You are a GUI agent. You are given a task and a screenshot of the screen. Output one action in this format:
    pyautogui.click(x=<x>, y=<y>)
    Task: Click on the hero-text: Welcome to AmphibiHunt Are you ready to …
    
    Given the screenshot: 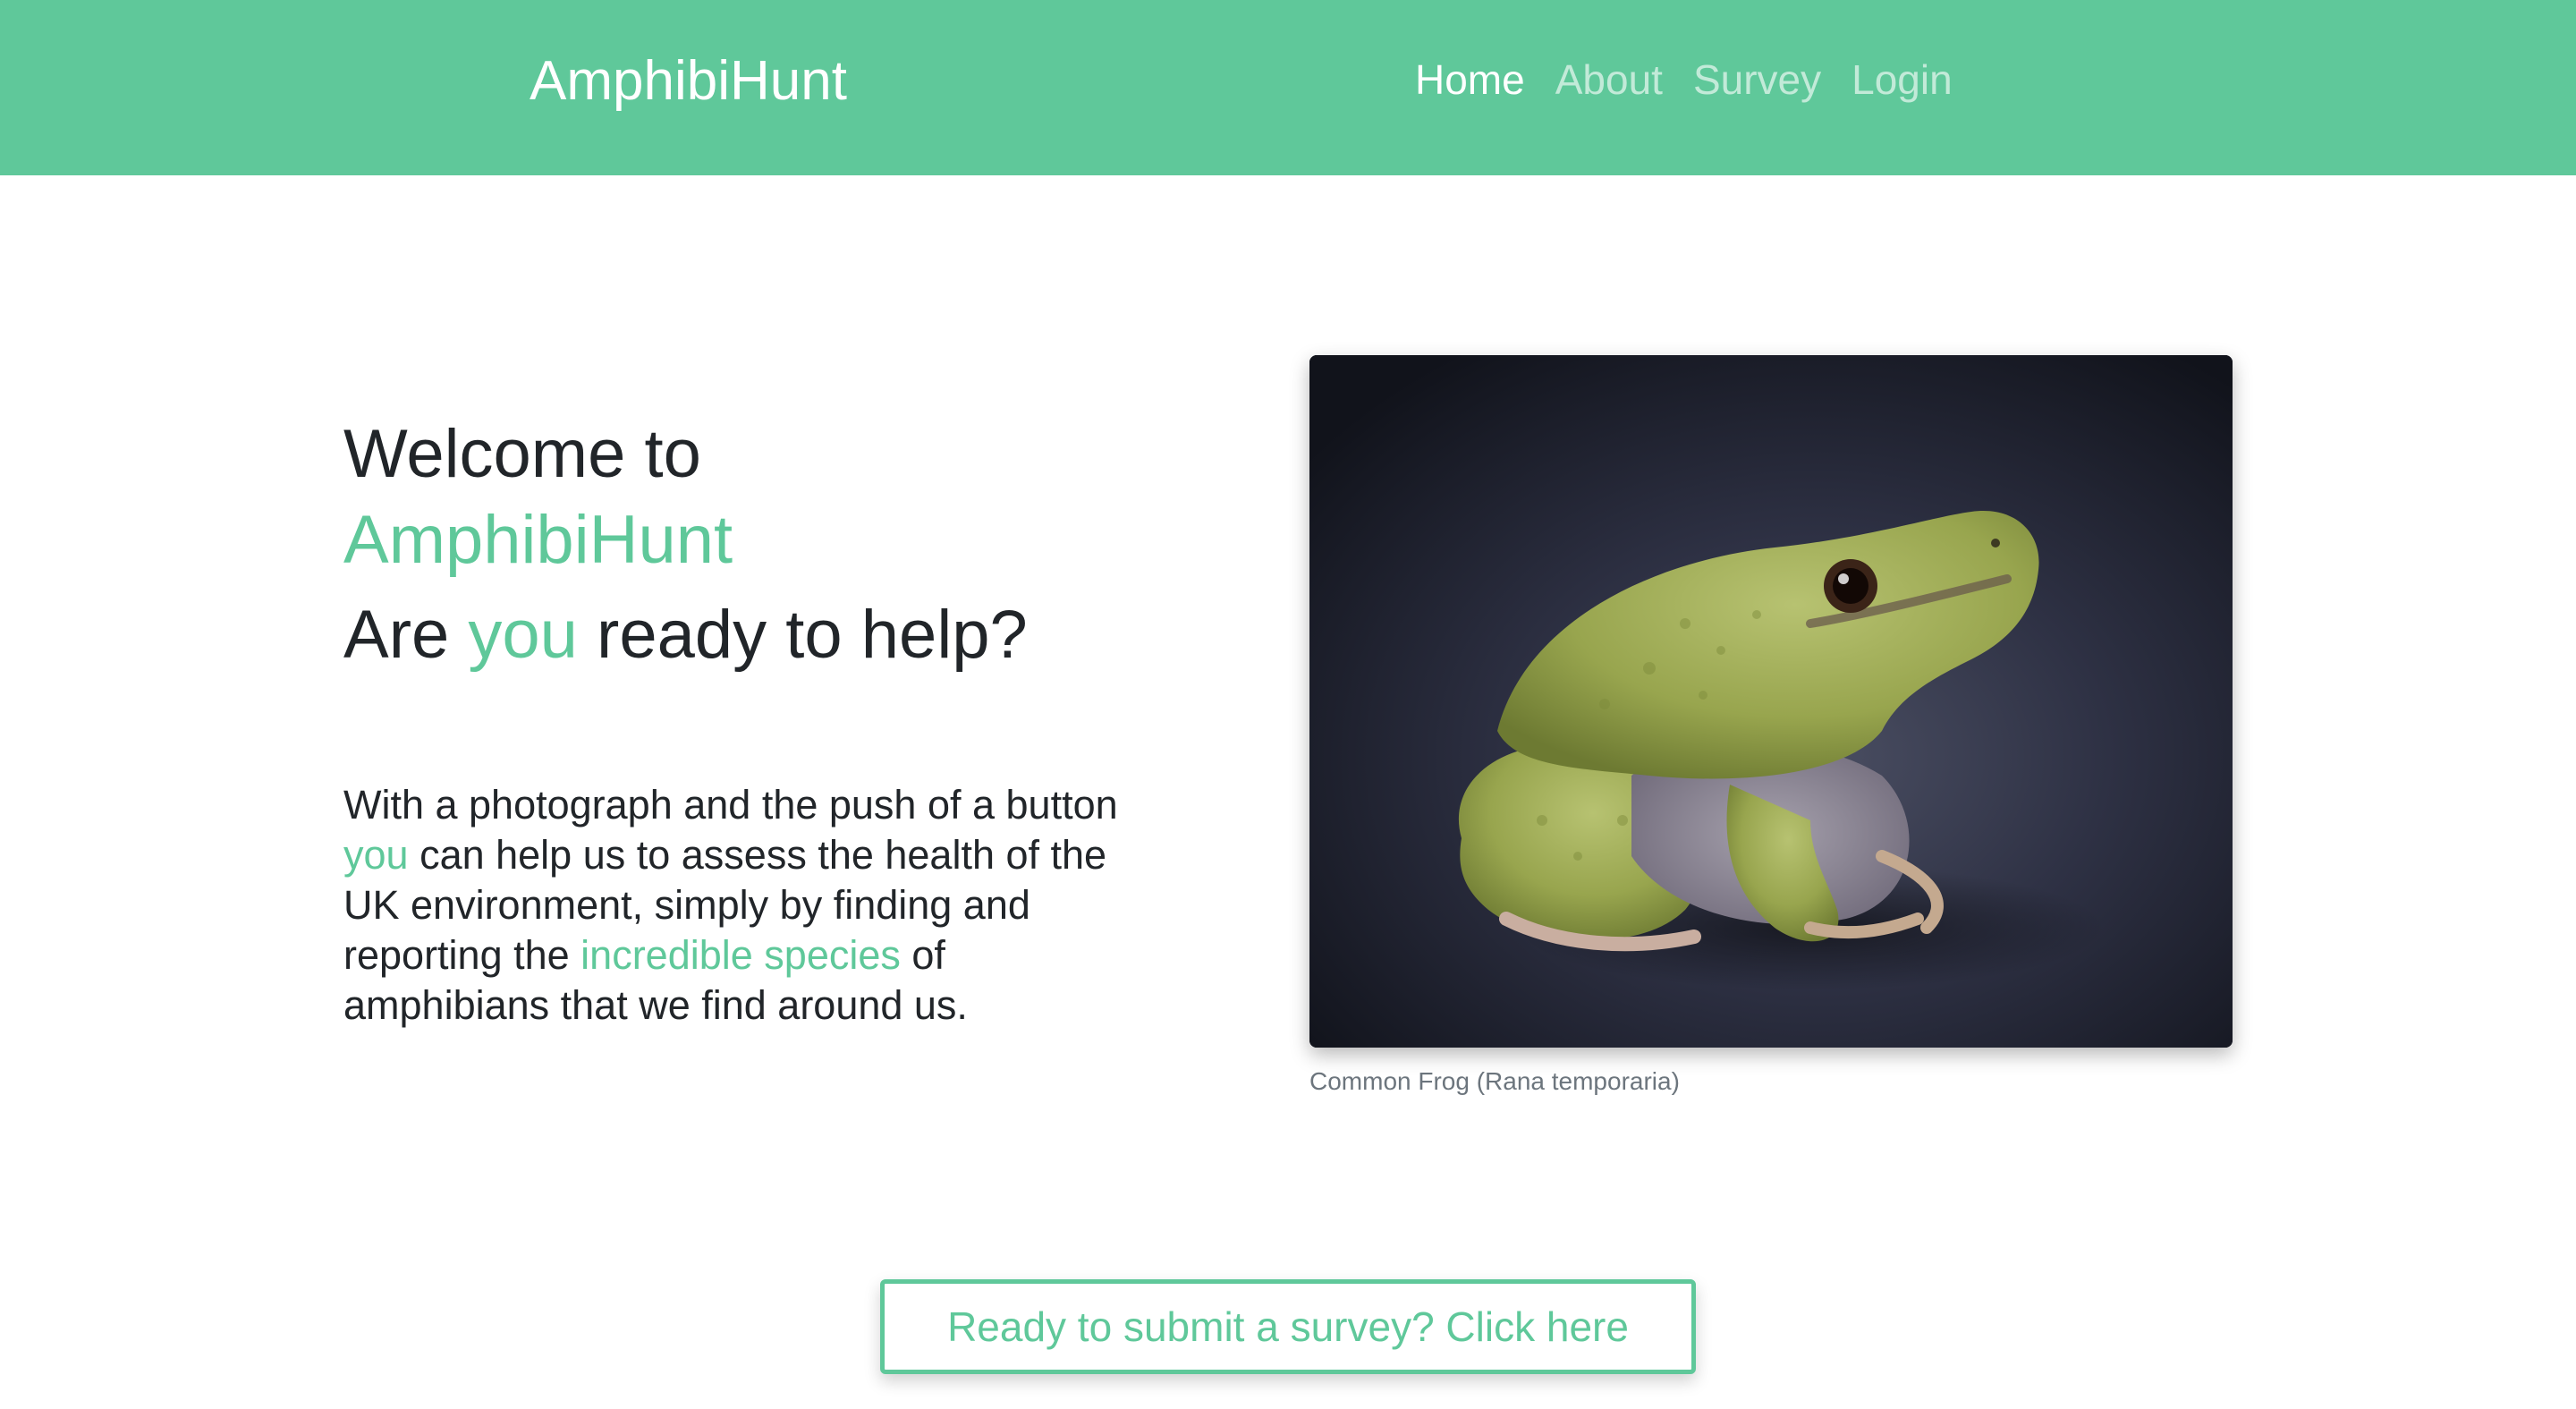 What is the action you would take?
    pyautogui.click(x=737, y=722)
    